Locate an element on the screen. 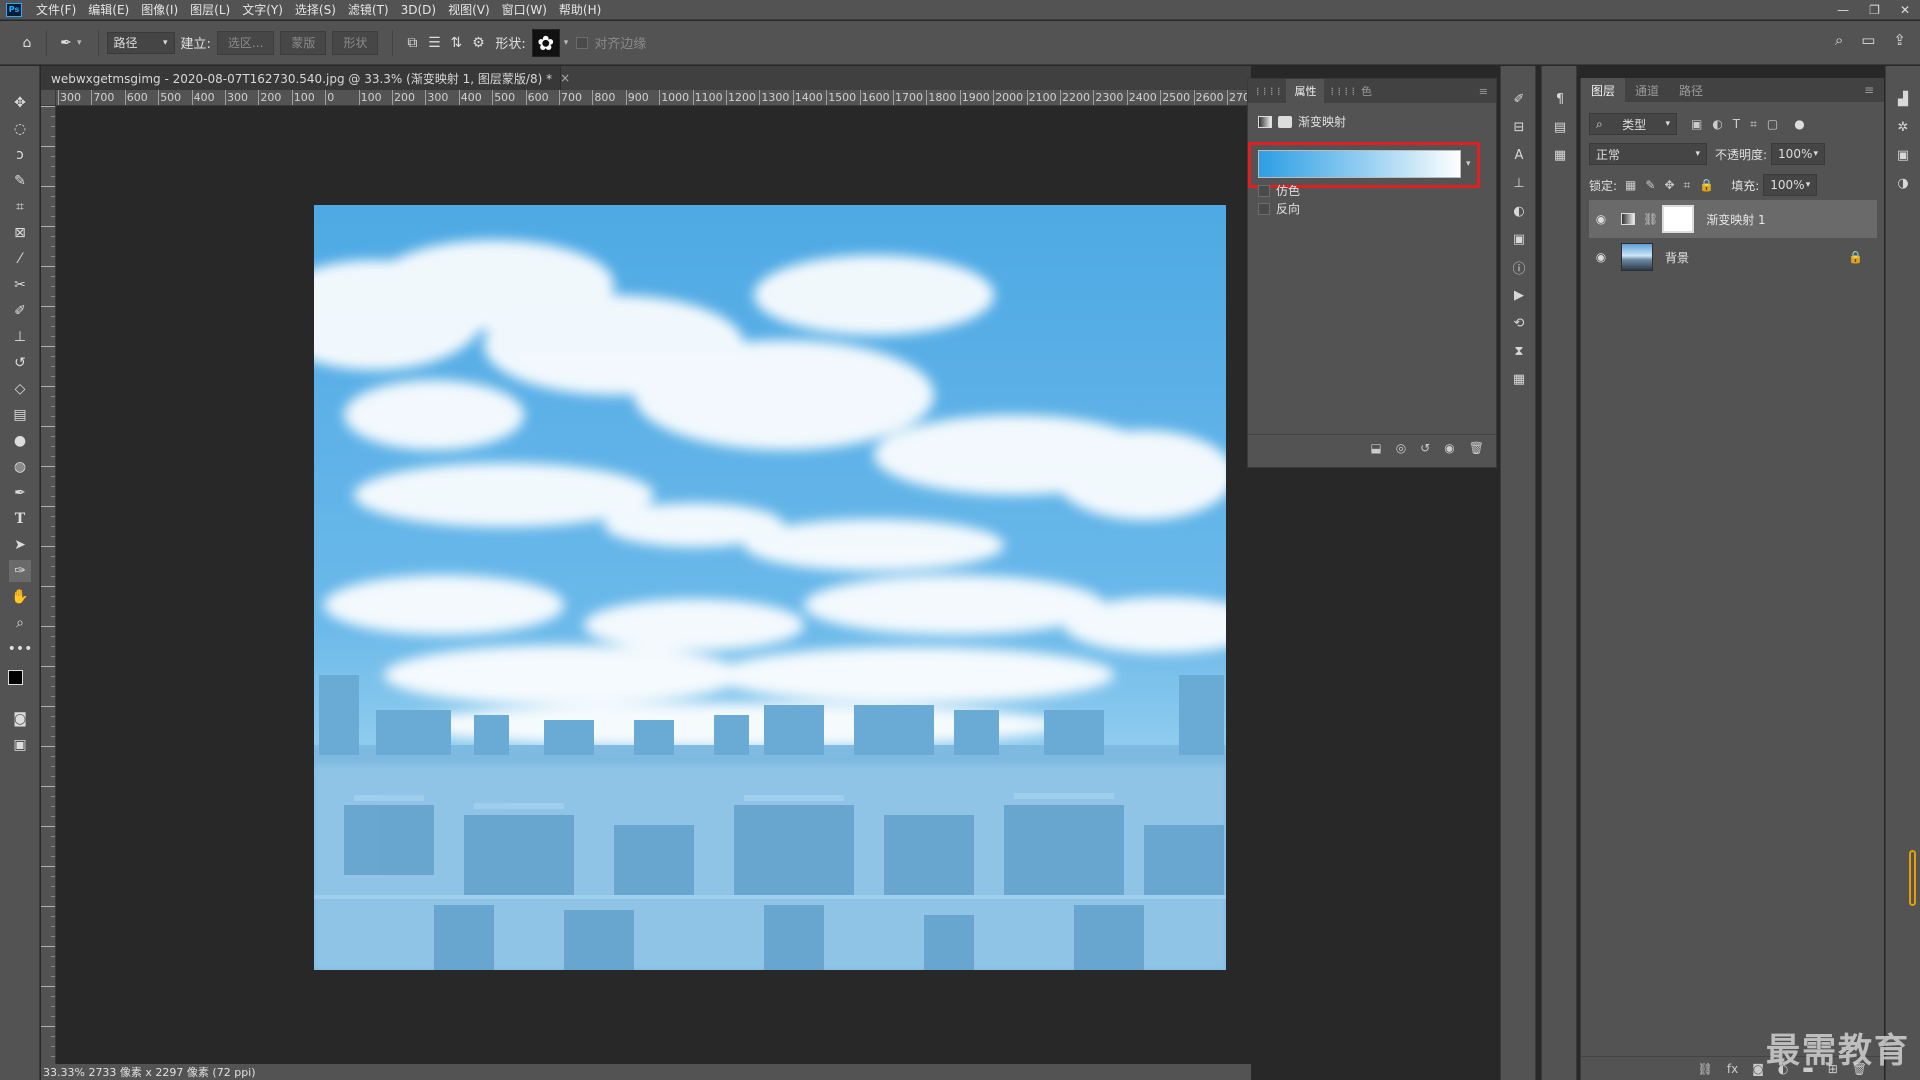  history-icon: ⟲ is located at coordinates (1519, 323).